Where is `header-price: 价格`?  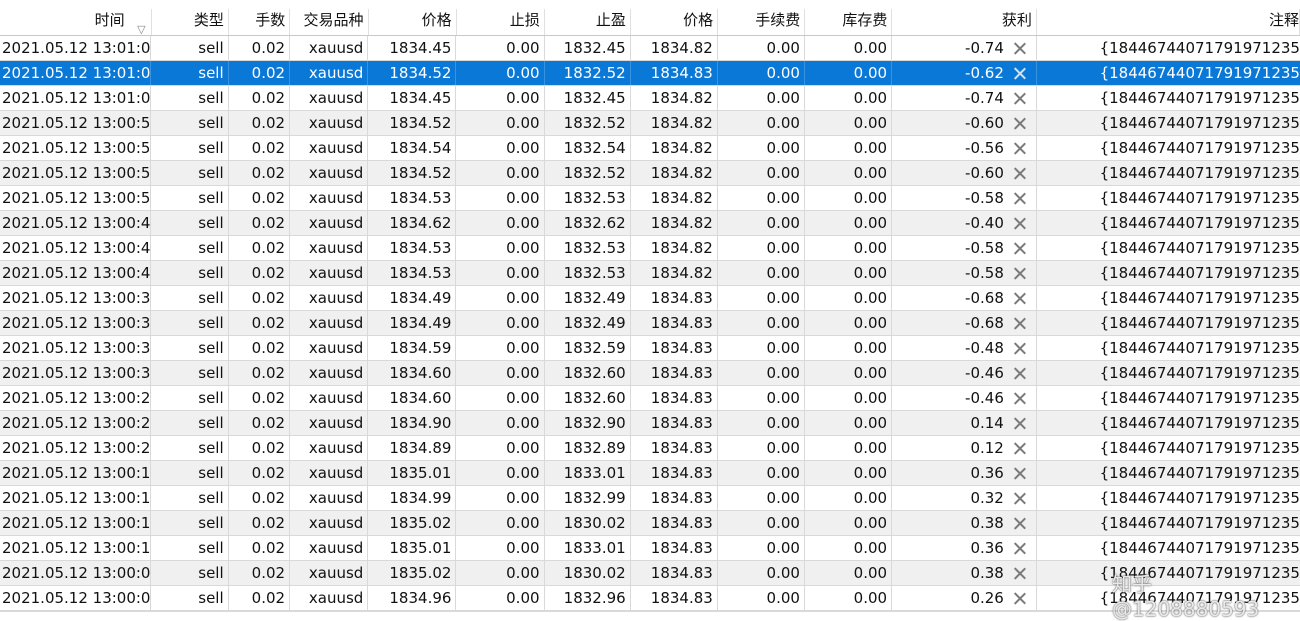 header-price: 价格 is located at coordinates (413, 22).